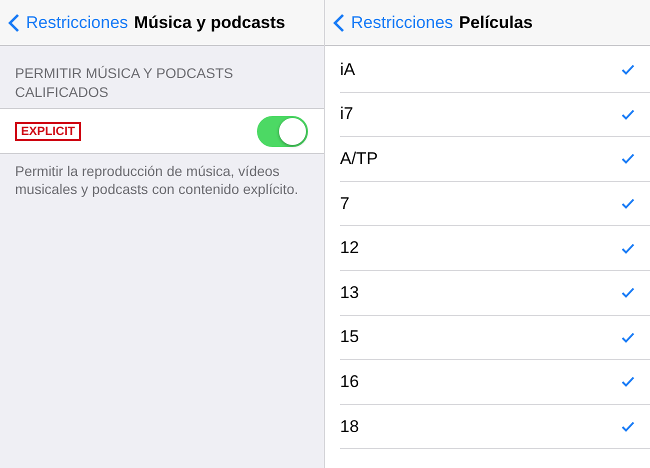 This screenshot has width=650, height=468. What do you see at coordinates (349, 292) in the screenshot?
I see `rating-label: 13` at bounding box center [349, 292].